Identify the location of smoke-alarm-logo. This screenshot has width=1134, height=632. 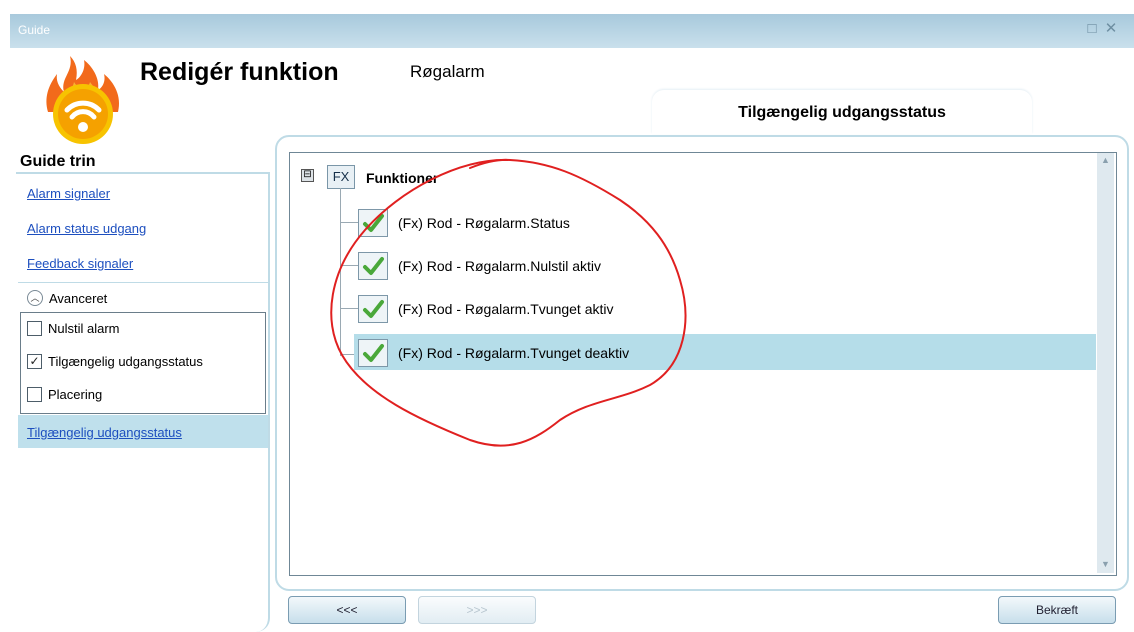
(83, 100).